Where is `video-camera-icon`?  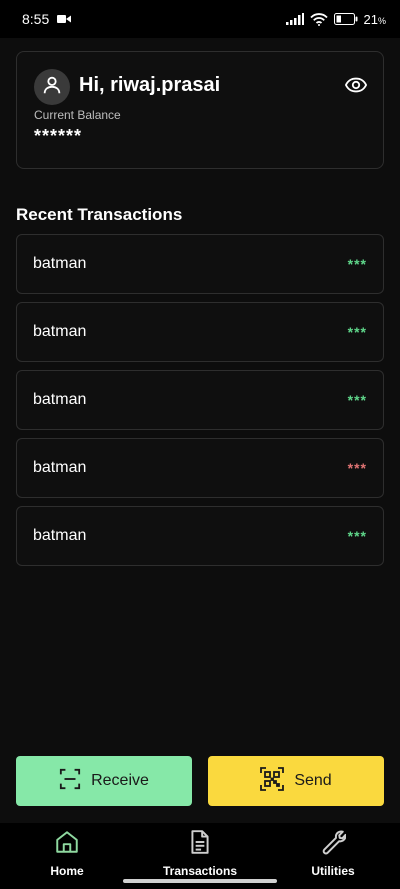
video-camera-icon is located at coordinates (64, 19).